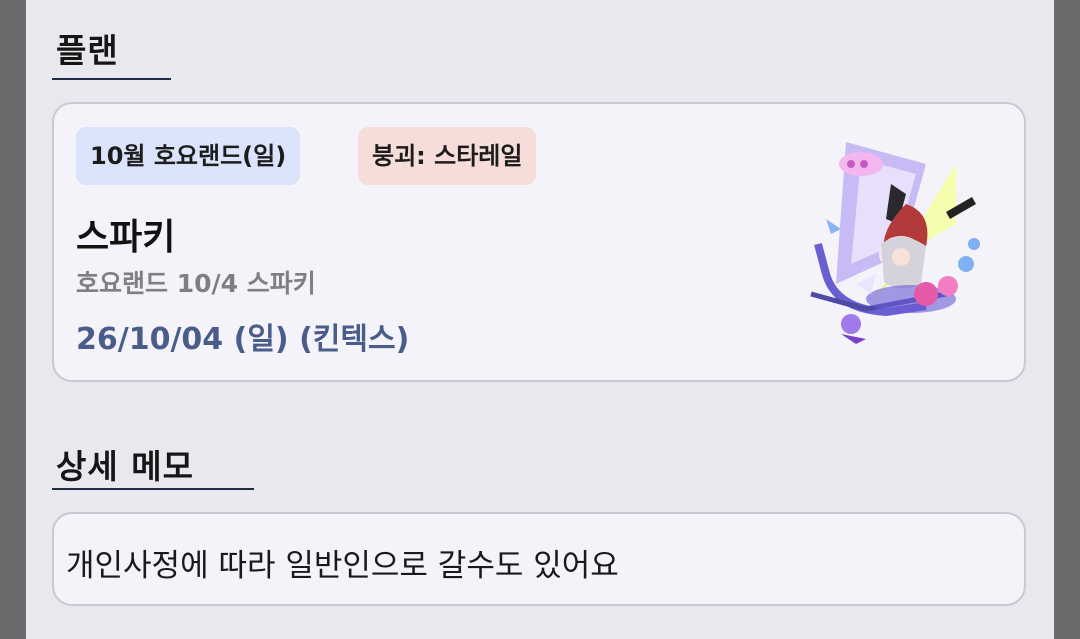  What do you see at coordinates (342, 566) in the screenshot?
I see `memo-text: 개인사정에 따라 일반인으로 갈수도 있어요` at bounding box center [342, 566].